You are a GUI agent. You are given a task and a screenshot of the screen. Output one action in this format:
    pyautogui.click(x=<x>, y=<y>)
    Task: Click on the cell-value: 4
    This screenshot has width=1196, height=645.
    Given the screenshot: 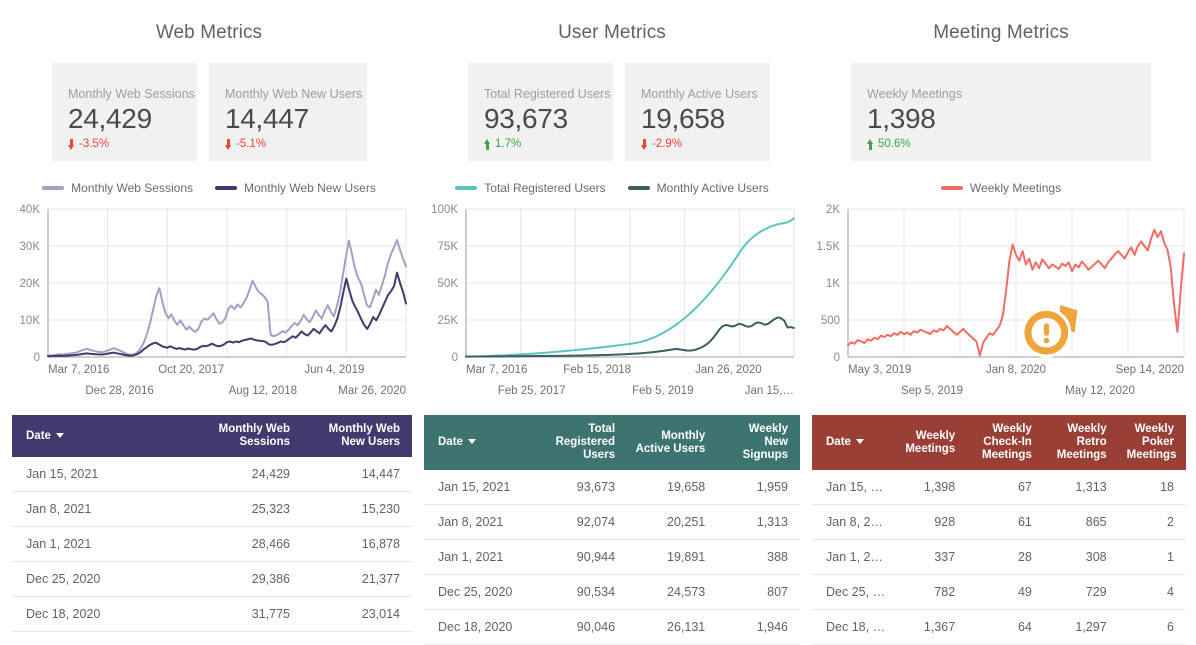 What is the action you would take?
    pyautogui.click(x=1152, y=592)
    